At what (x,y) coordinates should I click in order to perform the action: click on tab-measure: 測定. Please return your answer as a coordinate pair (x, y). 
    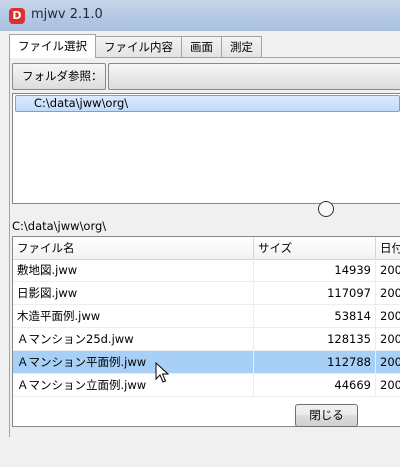
    Looking at the image, I should click on (242, 46).